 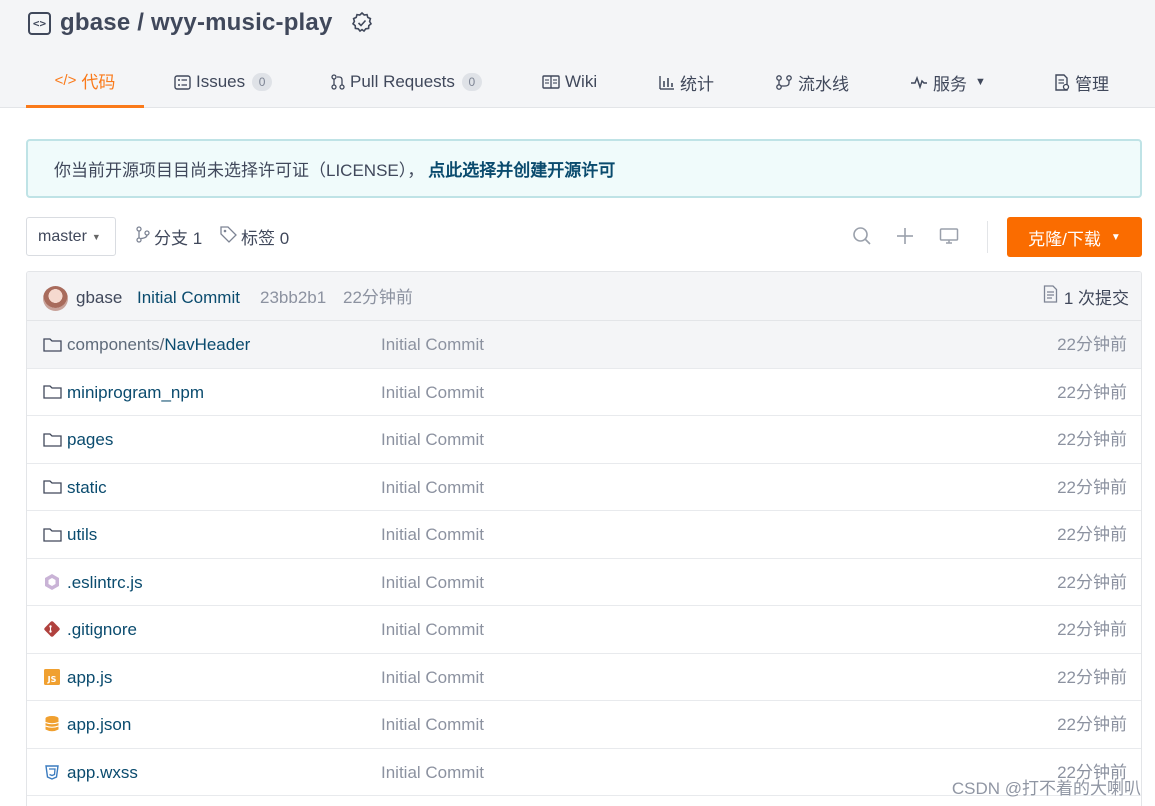 What do you see at coordinates (182, 82) in the screenshot?
I see `issues-icon` at bounding box center [182, 82].